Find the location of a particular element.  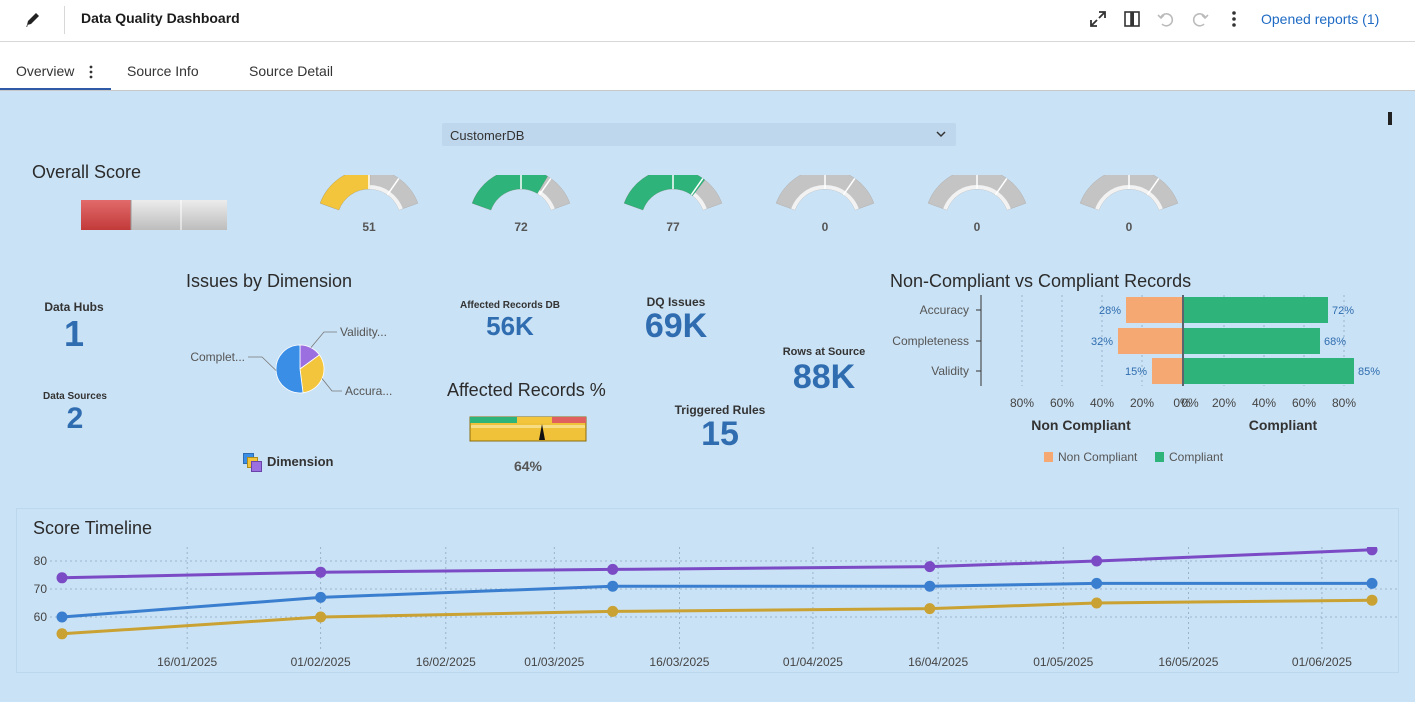

y-tick-label: 70 is located at coordinates (41, 589).